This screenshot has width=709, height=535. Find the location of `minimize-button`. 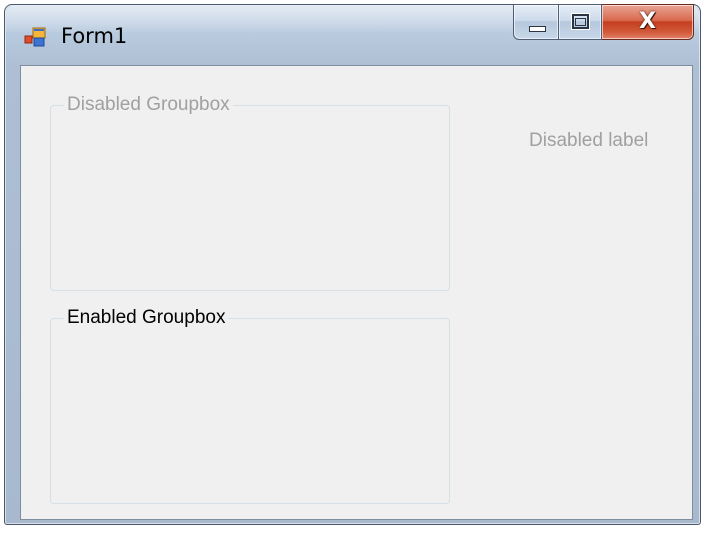

minimize-button is located at coordinates (536, 22).